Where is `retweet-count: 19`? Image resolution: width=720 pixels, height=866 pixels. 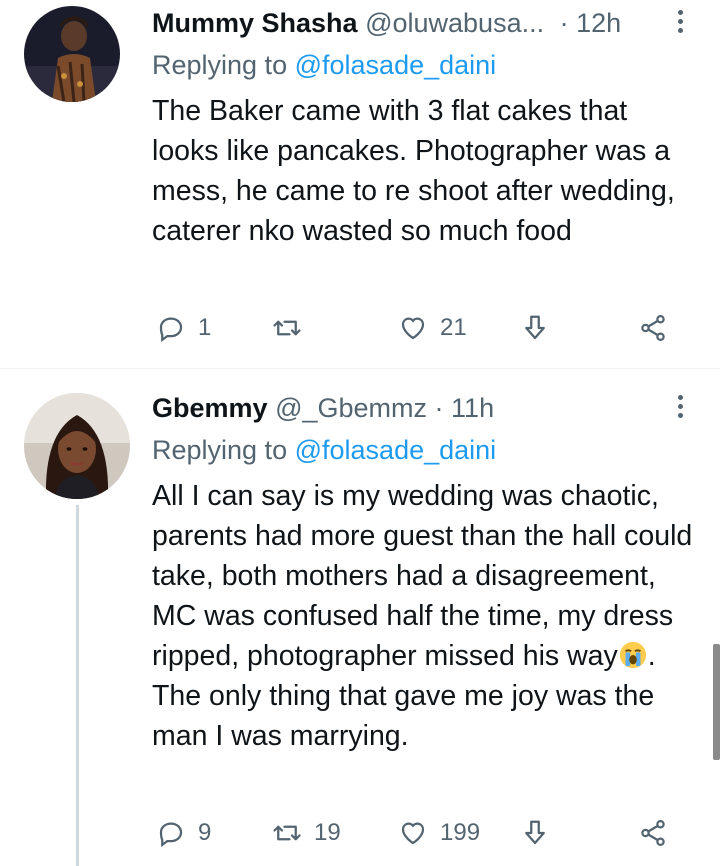 retweet-count: 19 is located at coordinates (327, 832).